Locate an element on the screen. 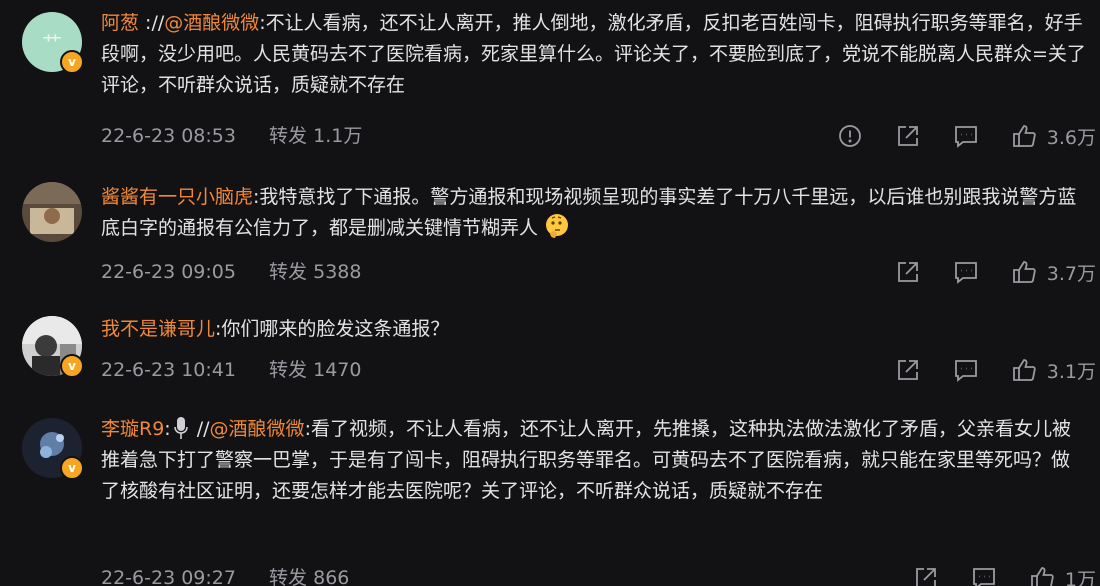  svg-text: 艹 is located at coordinates (52, 43).